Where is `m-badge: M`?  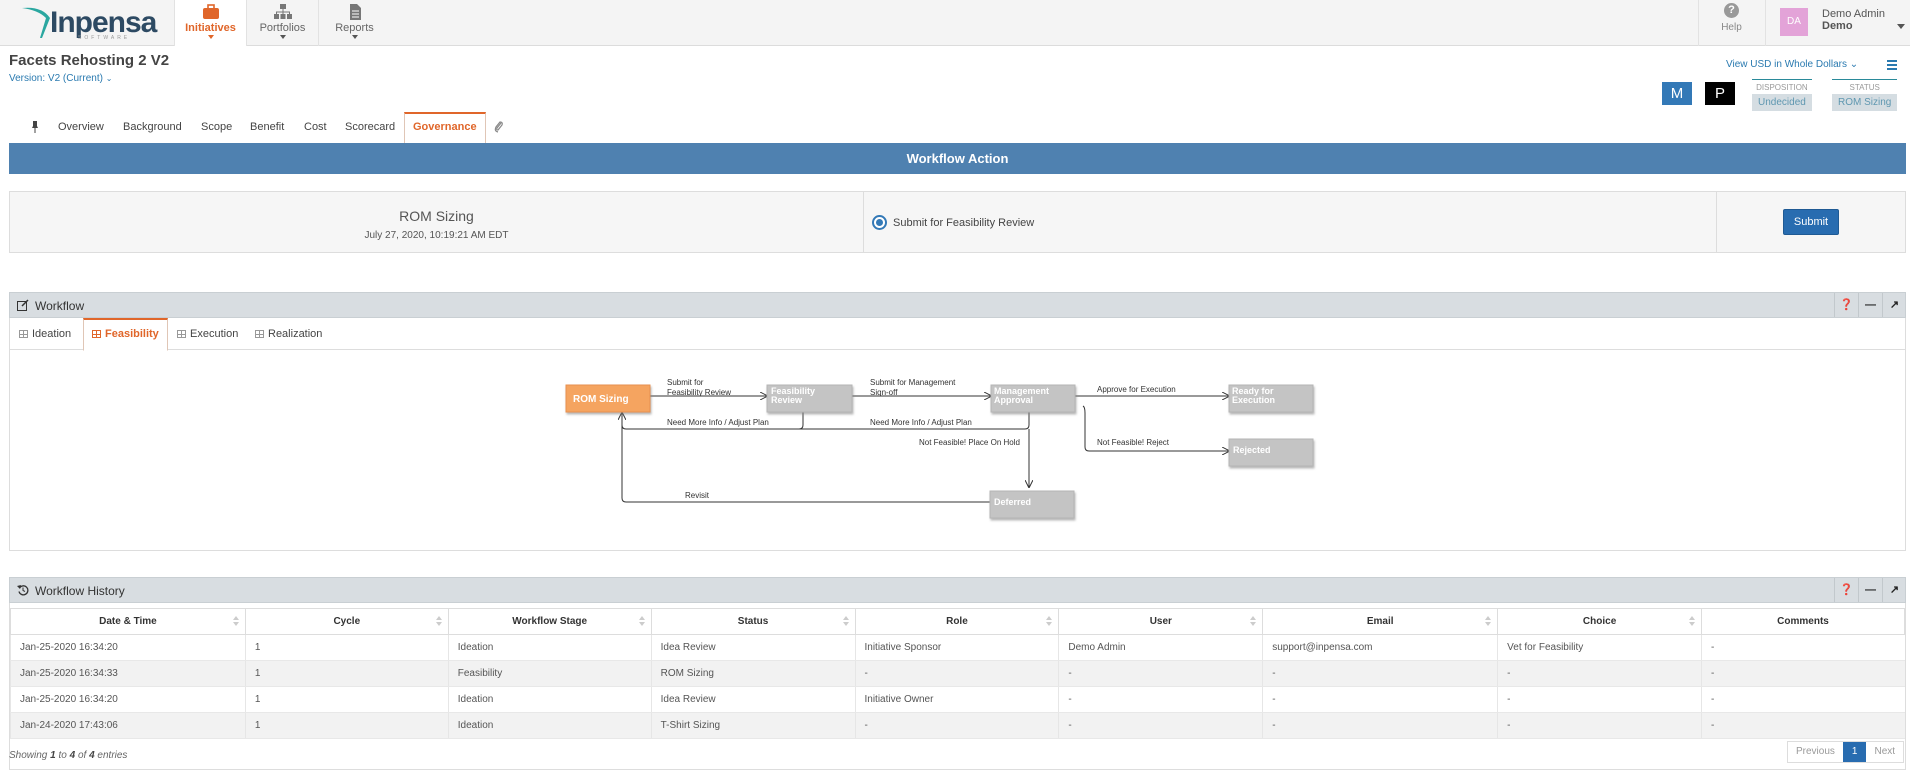 m-badge: M is located at coordinates (1677, 93).